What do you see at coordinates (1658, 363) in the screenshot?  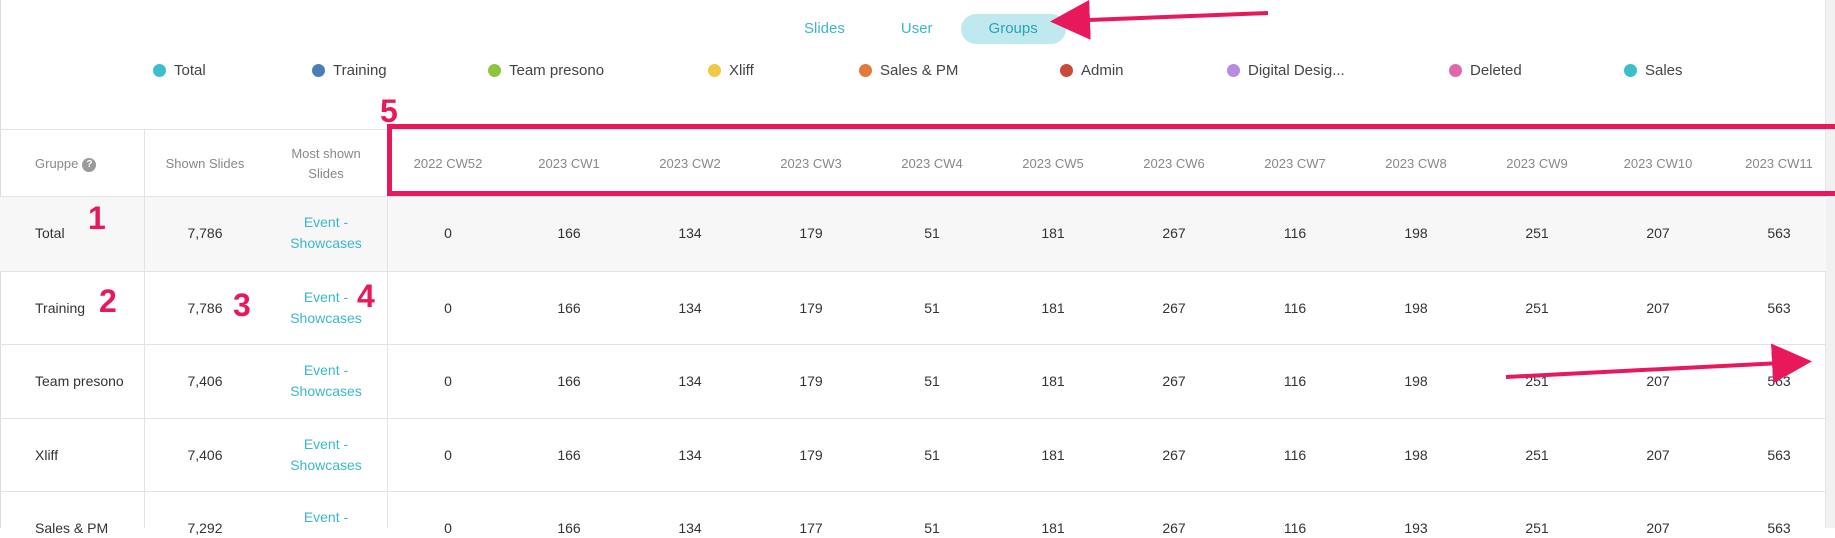 I see `arrow-scroll-right` at bounding box center [1658, 363].